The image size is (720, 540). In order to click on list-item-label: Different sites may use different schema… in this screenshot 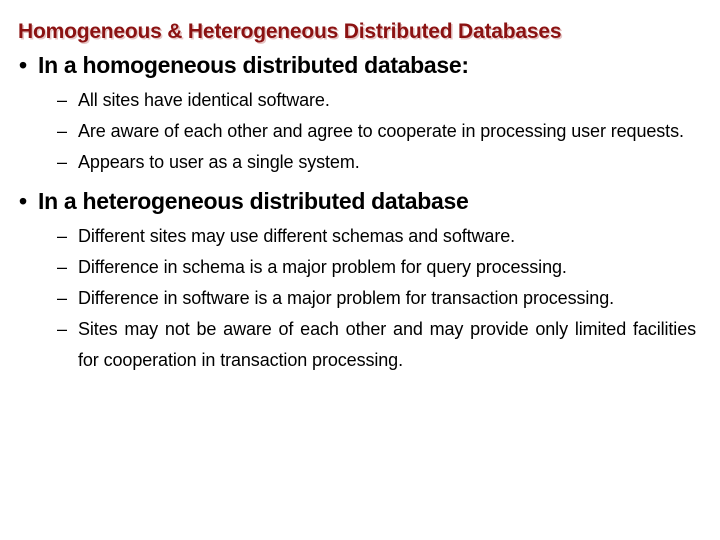, I will do `click(297, 236)`.